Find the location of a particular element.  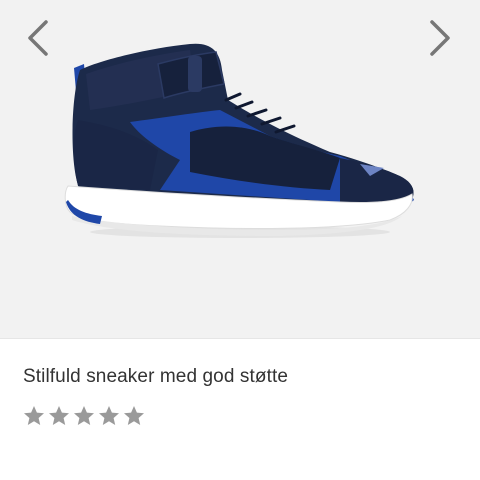

divider is located at coordinates (240, 338).